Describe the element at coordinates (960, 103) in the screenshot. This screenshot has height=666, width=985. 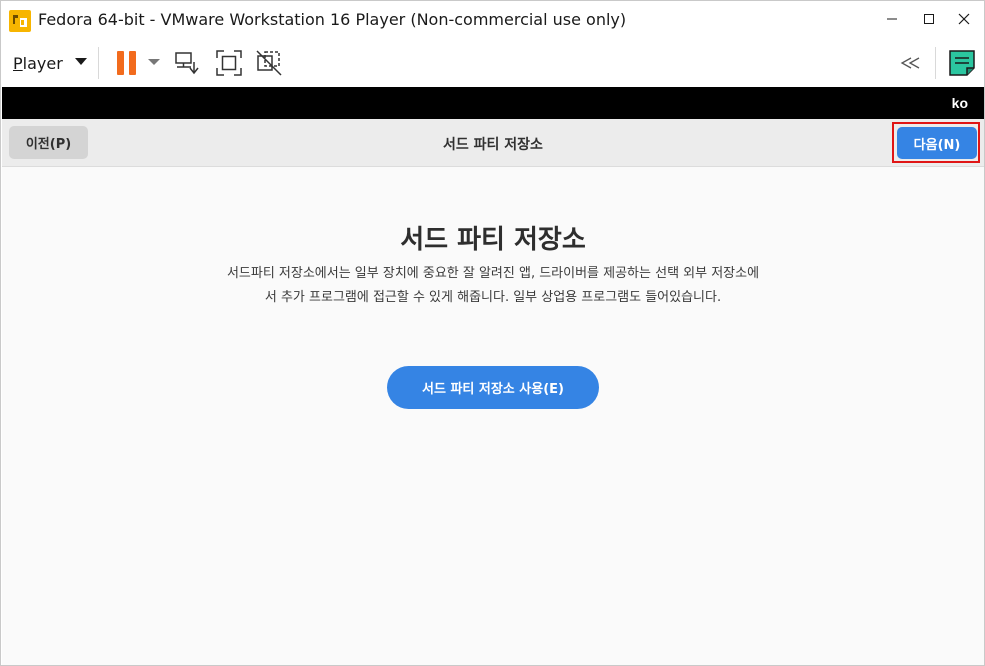
I see `language-indicator: ko` at that location.